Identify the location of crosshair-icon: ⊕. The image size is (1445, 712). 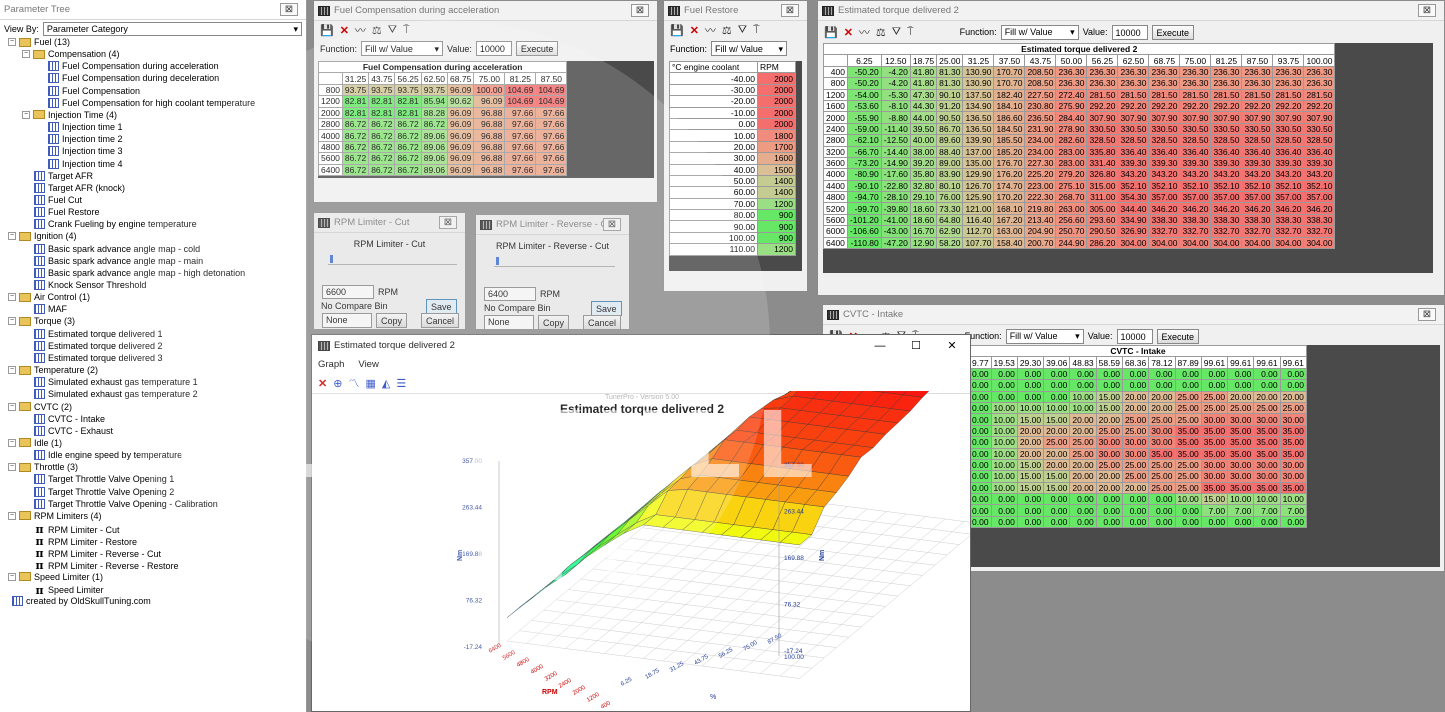
(337, 383).